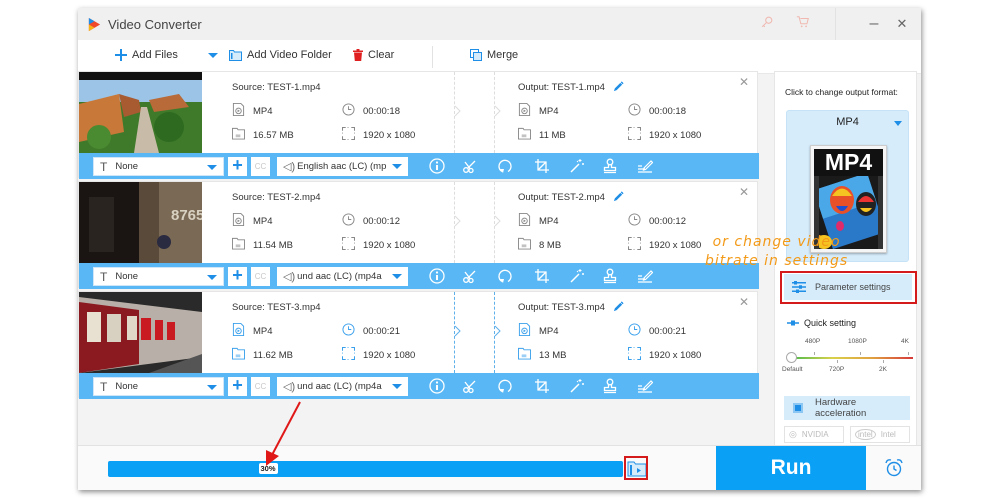 The width and height of the screenshot is (1000, 500). What do you see at coordinates (814, 434) in the screenshot?
I see `nvidia-button: ◎ NVIDIA` at bounding box center [814, 434].